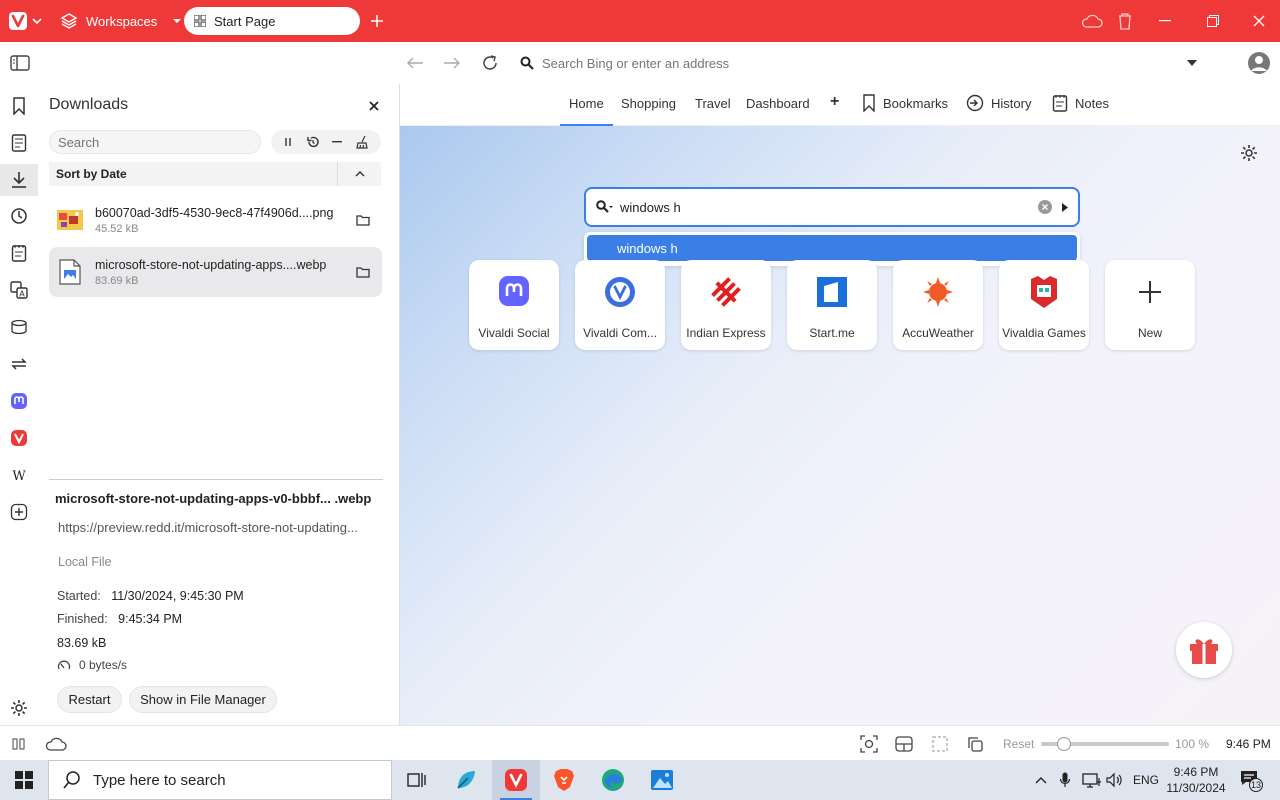  I want to click on close-panel-button, so click(374, 106).